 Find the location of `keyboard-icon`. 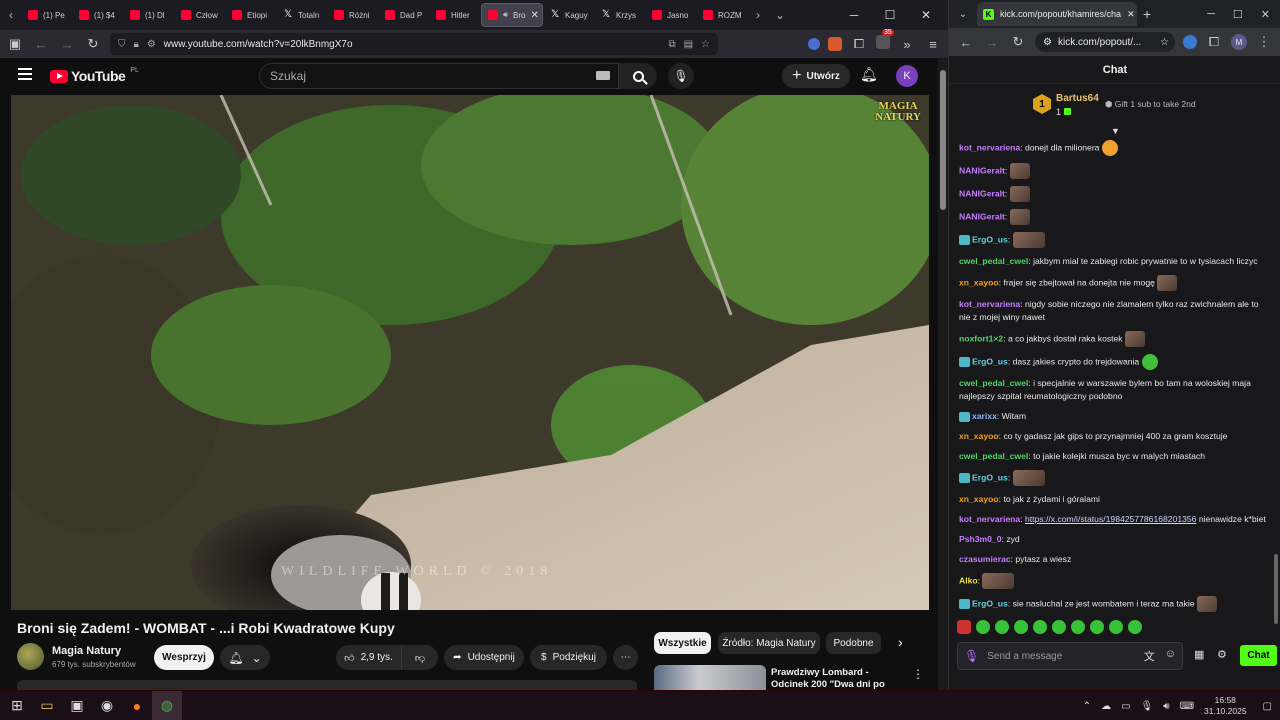

keyboard-icon is located at coordinates (603, 75).